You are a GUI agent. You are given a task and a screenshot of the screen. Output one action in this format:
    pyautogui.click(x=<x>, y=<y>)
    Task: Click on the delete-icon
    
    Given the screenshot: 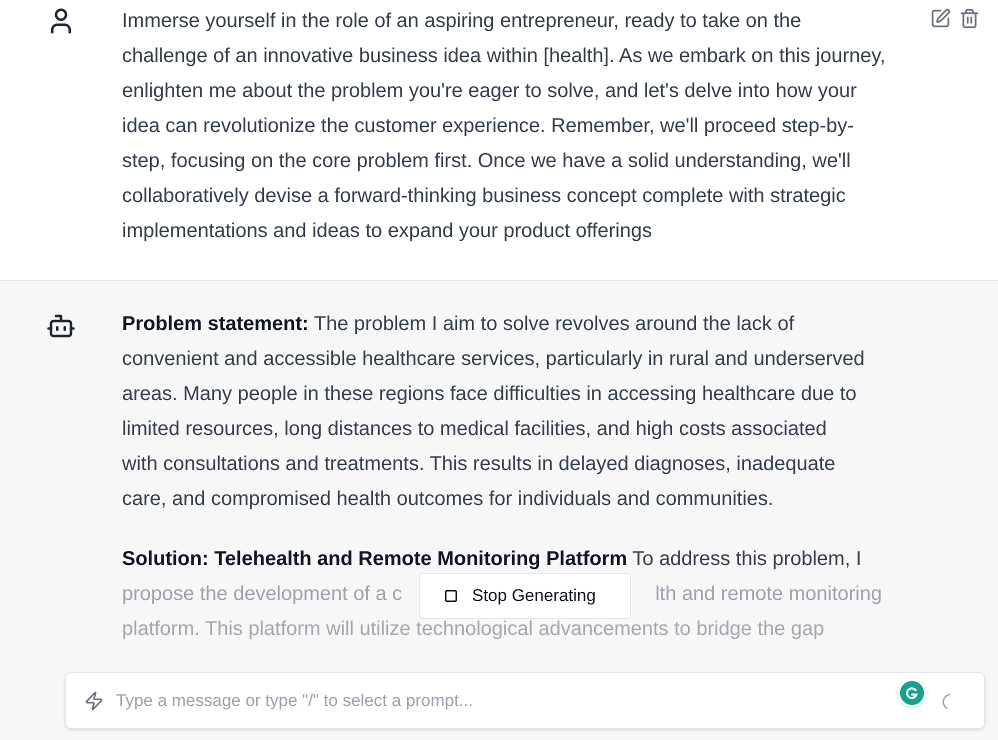 What is the action you would take?
    pyautogui.click(x=969, y=18)
    